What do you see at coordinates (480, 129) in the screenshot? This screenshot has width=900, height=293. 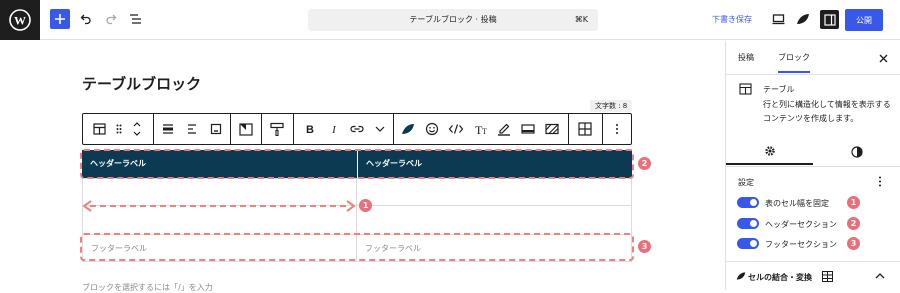 I see `font-size-button: TT` at bounding box center [480, 129].